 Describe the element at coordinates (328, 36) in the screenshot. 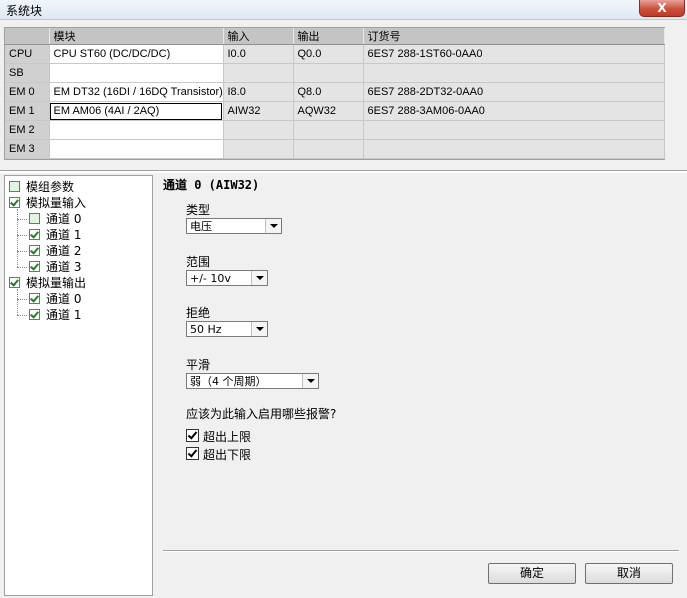

I see `column-header-output: 输出` at that location.